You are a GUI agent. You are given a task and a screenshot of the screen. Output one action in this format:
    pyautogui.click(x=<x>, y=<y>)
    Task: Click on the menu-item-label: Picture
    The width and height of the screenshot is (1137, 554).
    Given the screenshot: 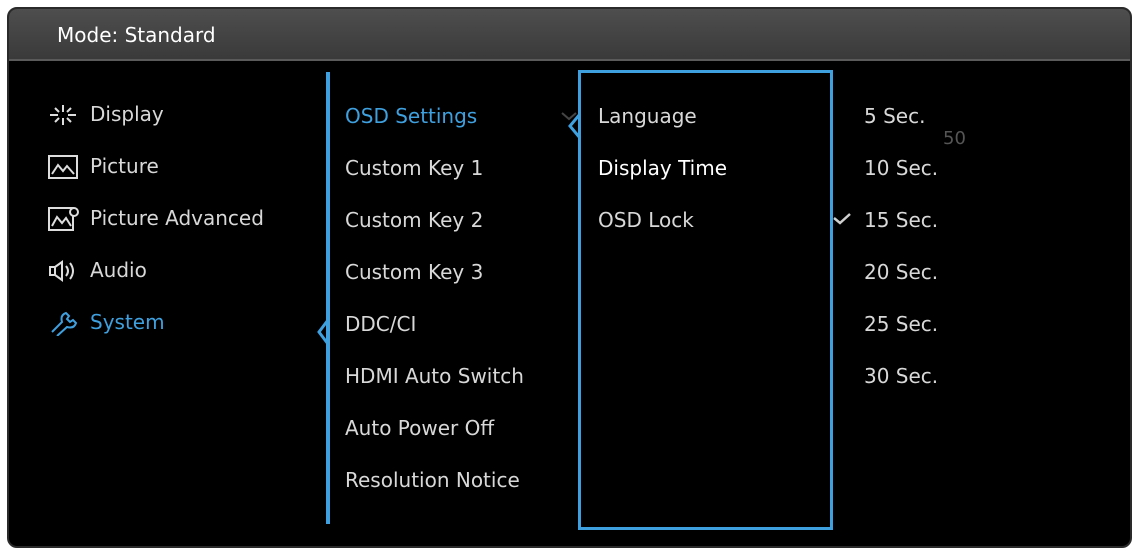 What is the action you would take?
    pyautogui.click(x=124, y=166)
    